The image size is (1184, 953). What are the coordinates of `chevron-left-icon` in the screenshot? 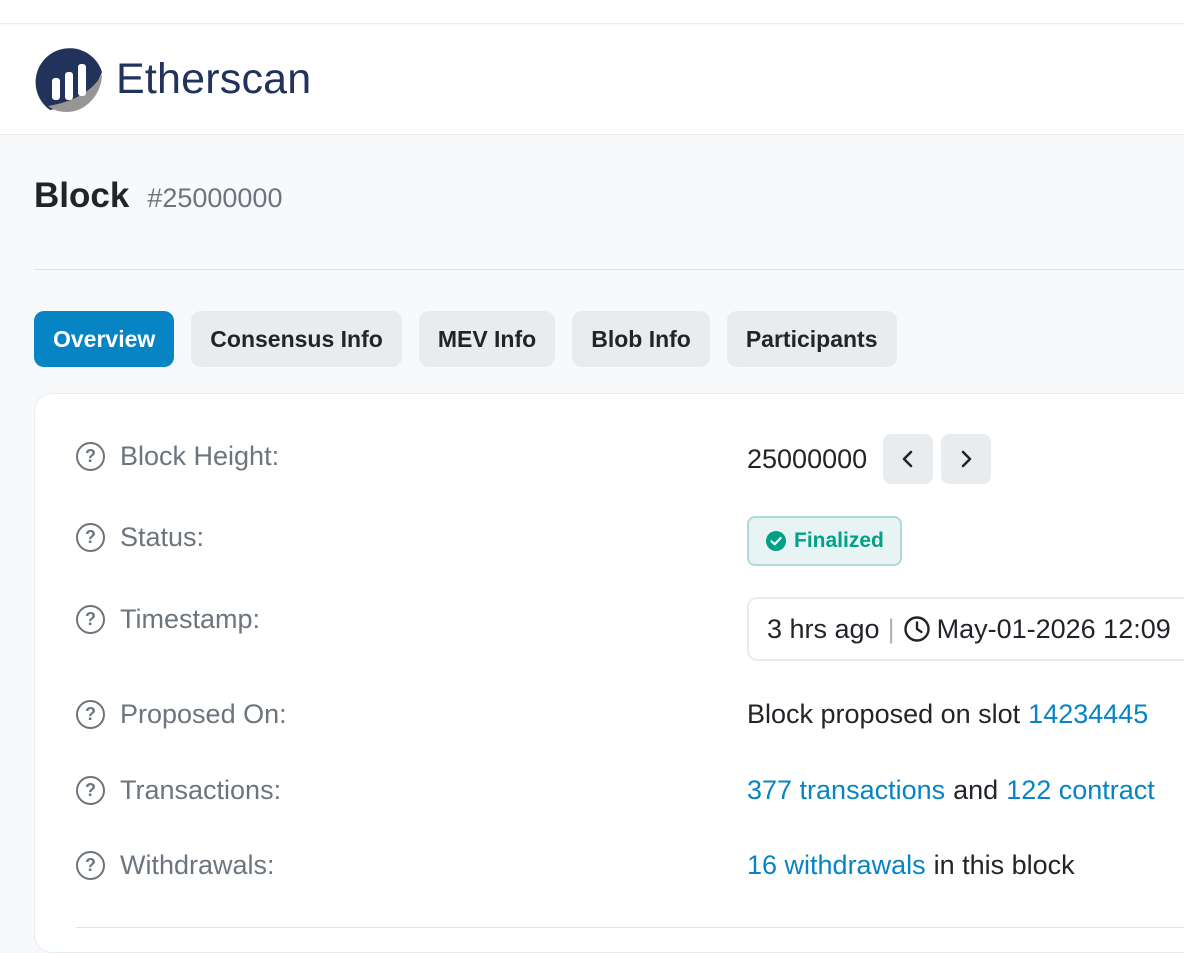 It's located at (907, 459).